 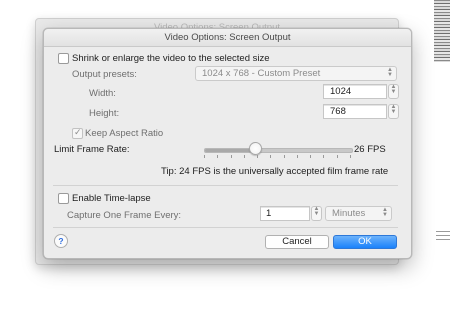 What do you see at coordinates (365, 242) in the screenshot?
I see `ok-button: OK` at bounding box center [365, 242].